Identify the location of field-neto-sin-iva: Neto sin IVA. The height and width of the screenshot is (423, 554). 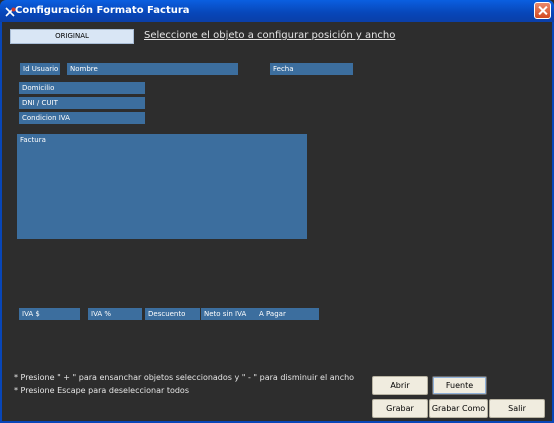
(228, 314).